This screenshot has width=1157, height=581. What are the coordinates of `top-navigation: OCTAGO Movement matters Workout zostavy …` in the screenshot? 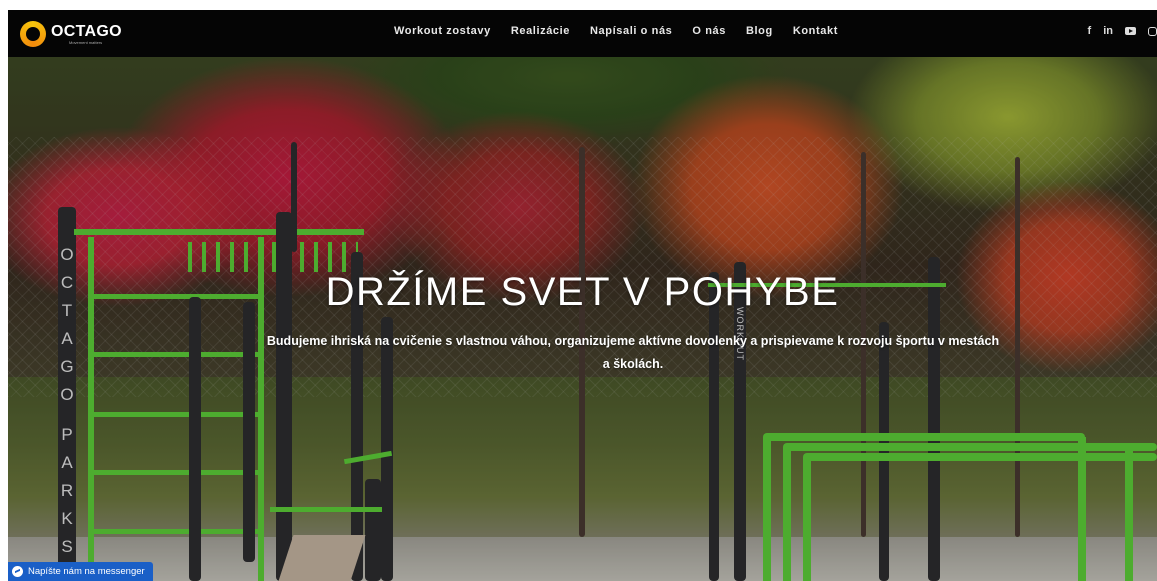 It's located at (582, 33).